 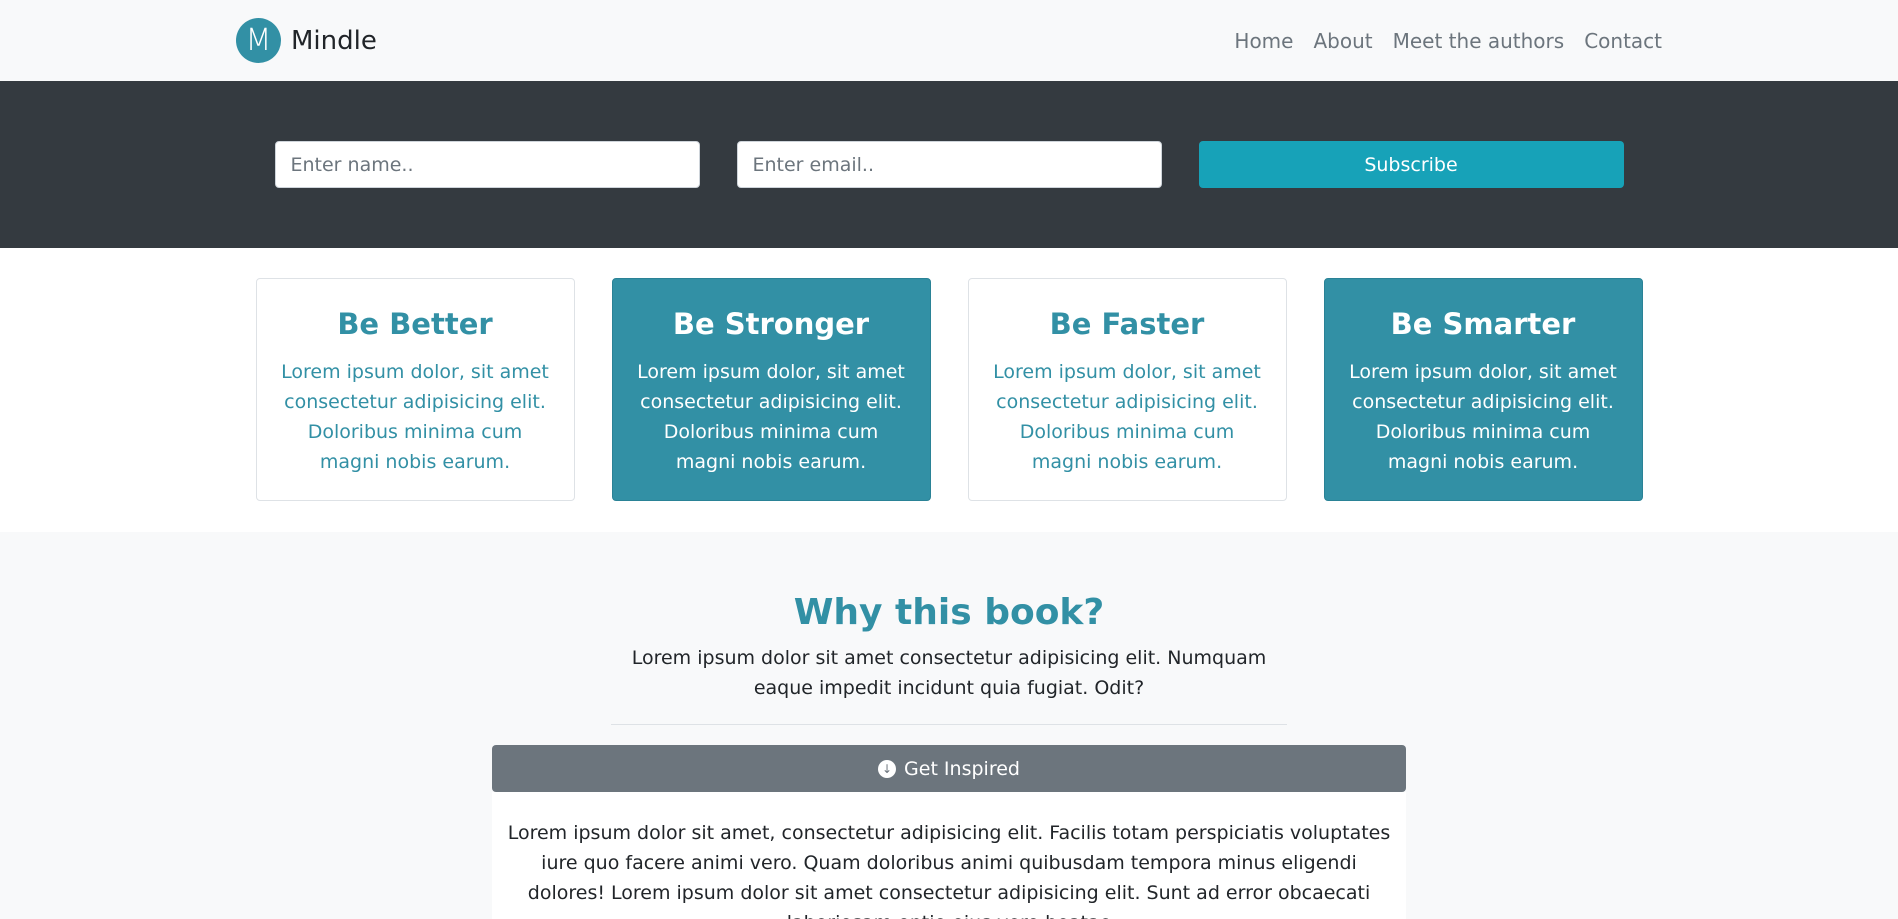 I want to click on divider, so click(x=949, y=724).